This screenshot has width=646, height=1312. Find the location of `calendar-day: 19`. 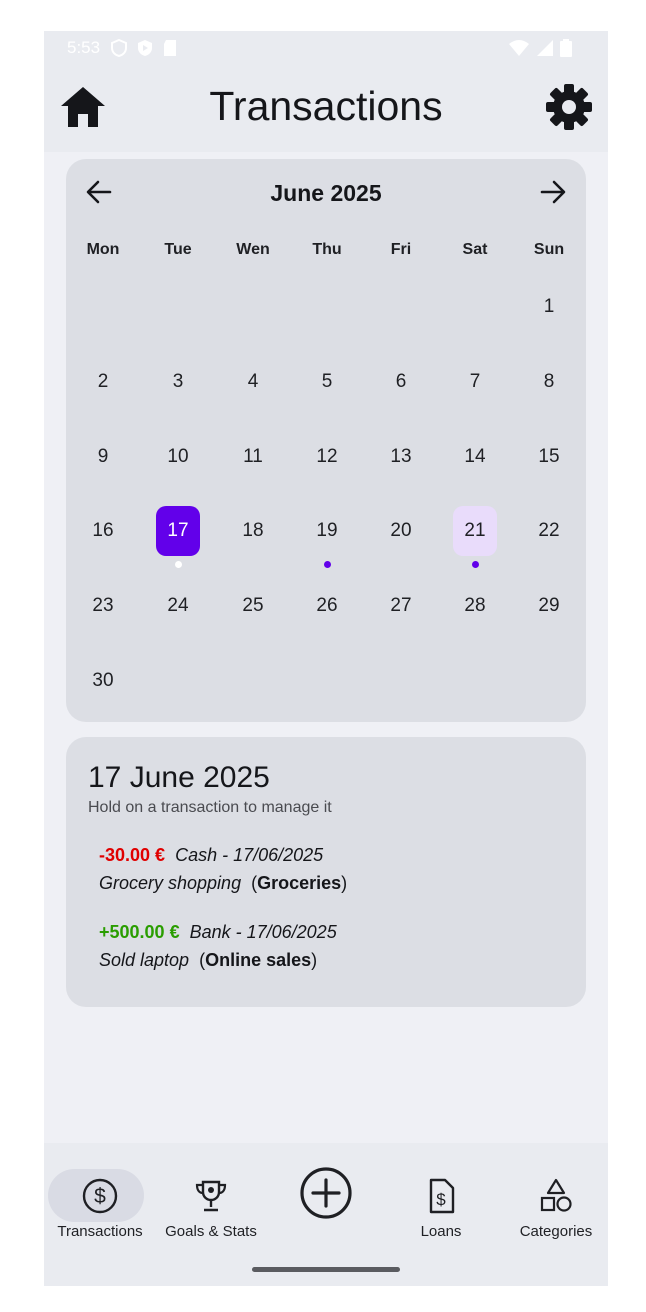

calendar-day: 19 is located at coordinates (327, 531).